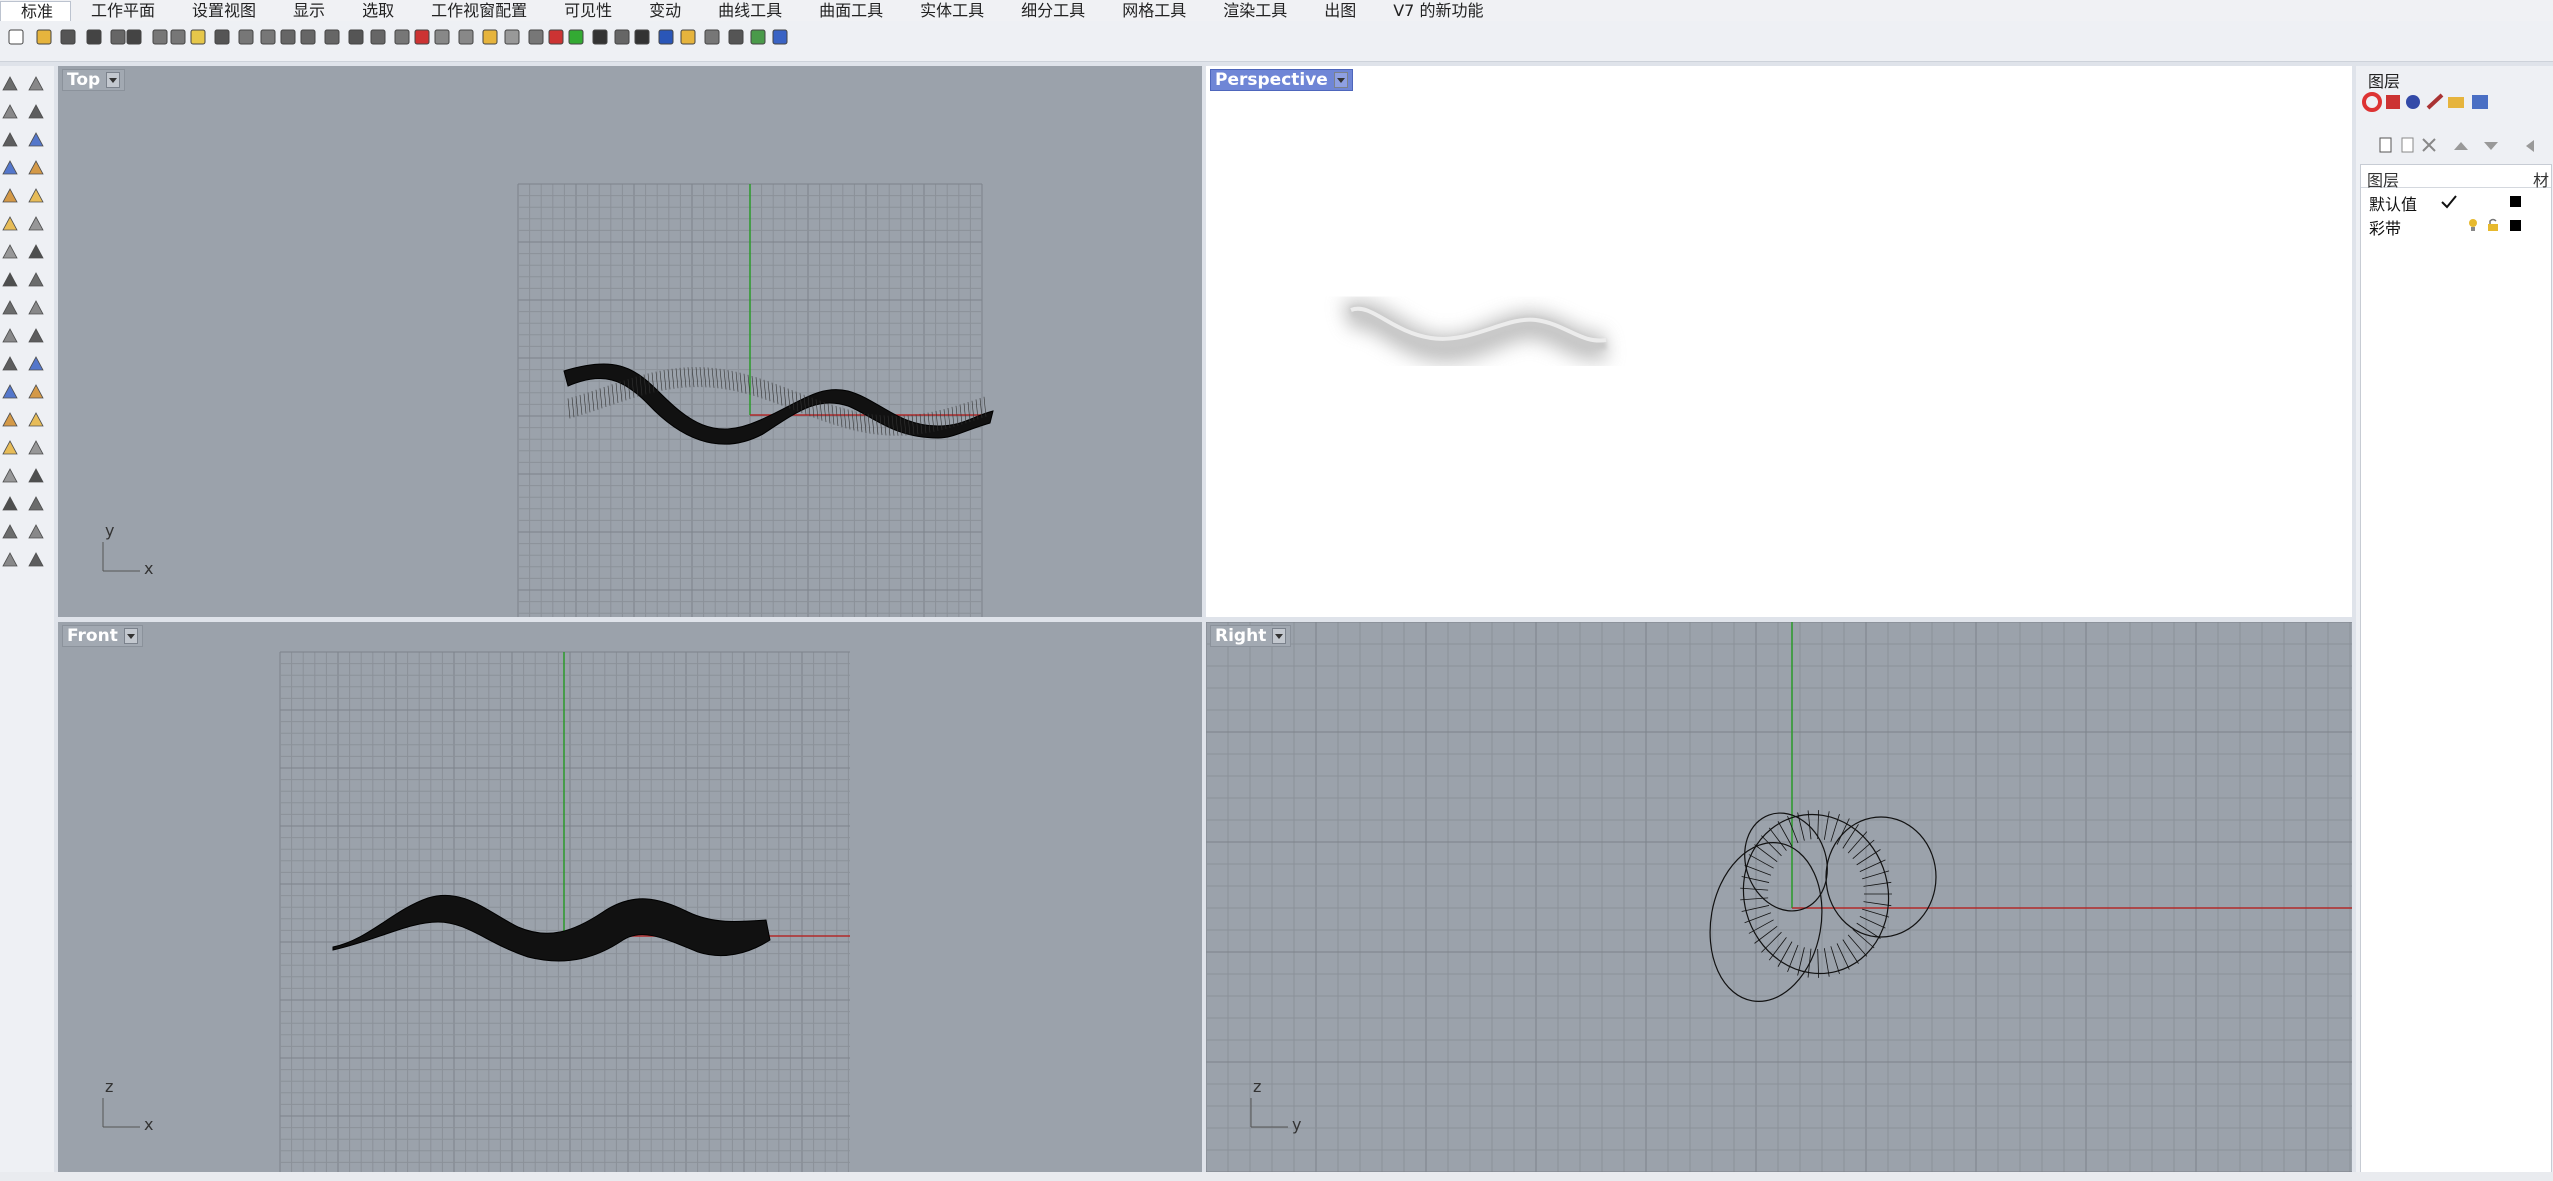 The height and width of the screenshot is (1181, 2553). What do you see at coordinates (586, 10) in the screenshot?
I see `menu-tab: 可见性` at bounding box center [586, 10].